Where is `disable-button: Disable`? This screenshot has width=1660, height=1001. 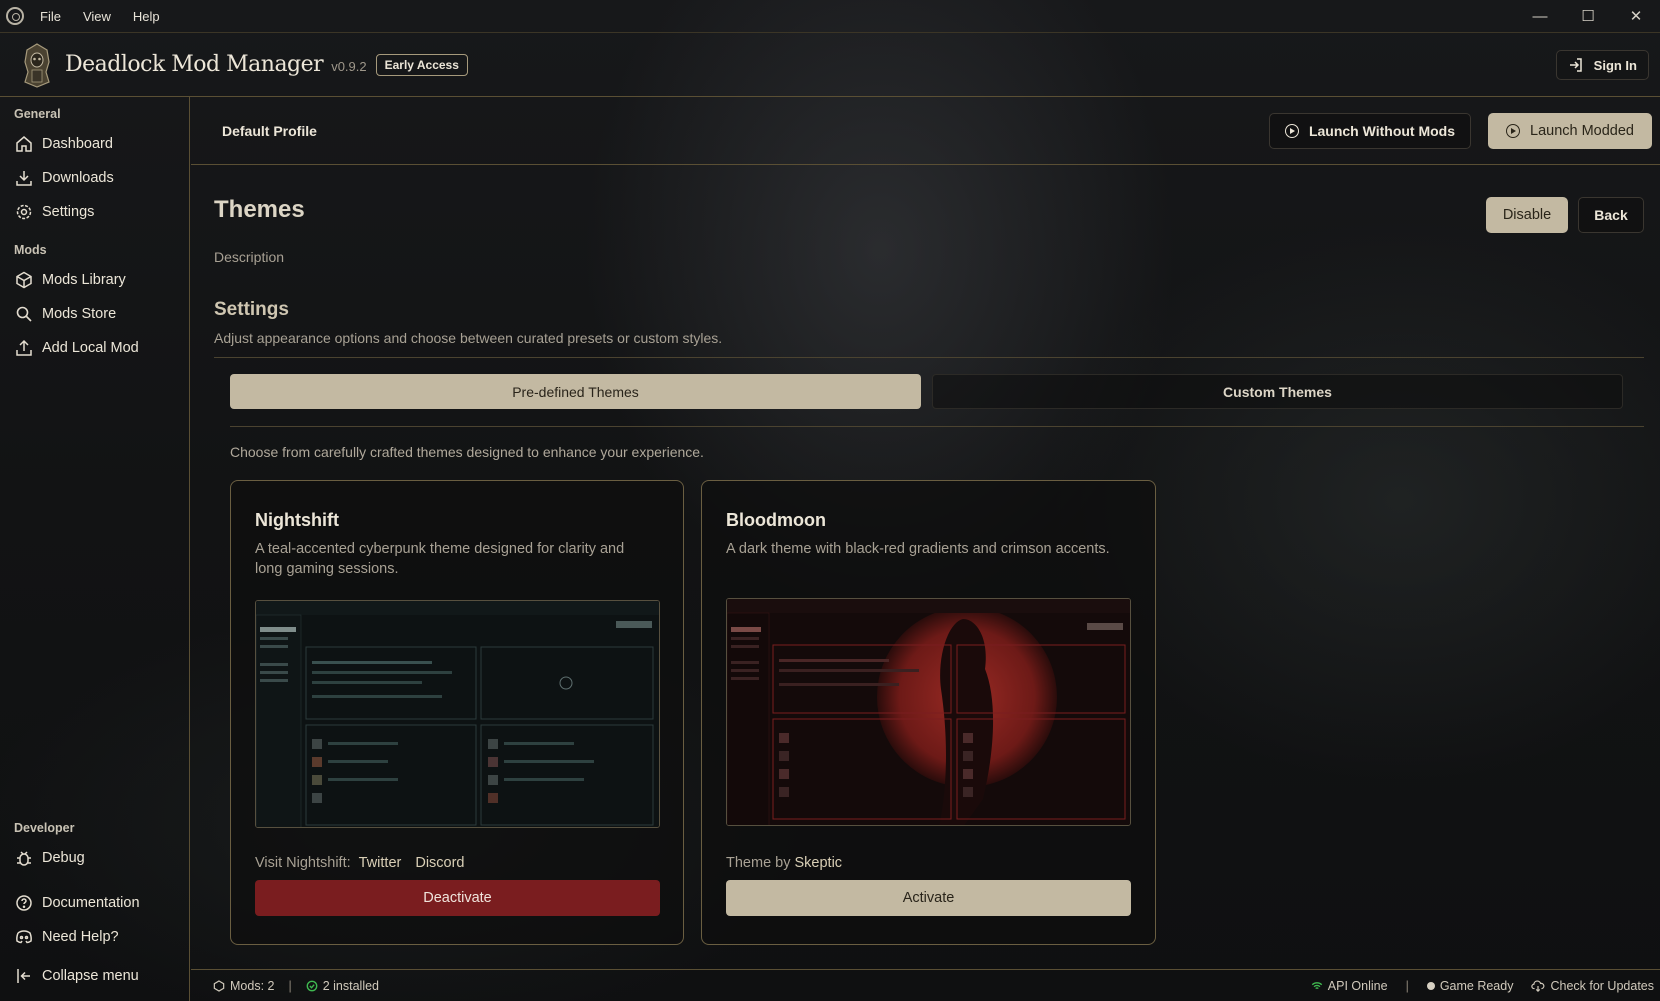
disable-button: Disable is located at coordinates (1527, 215).